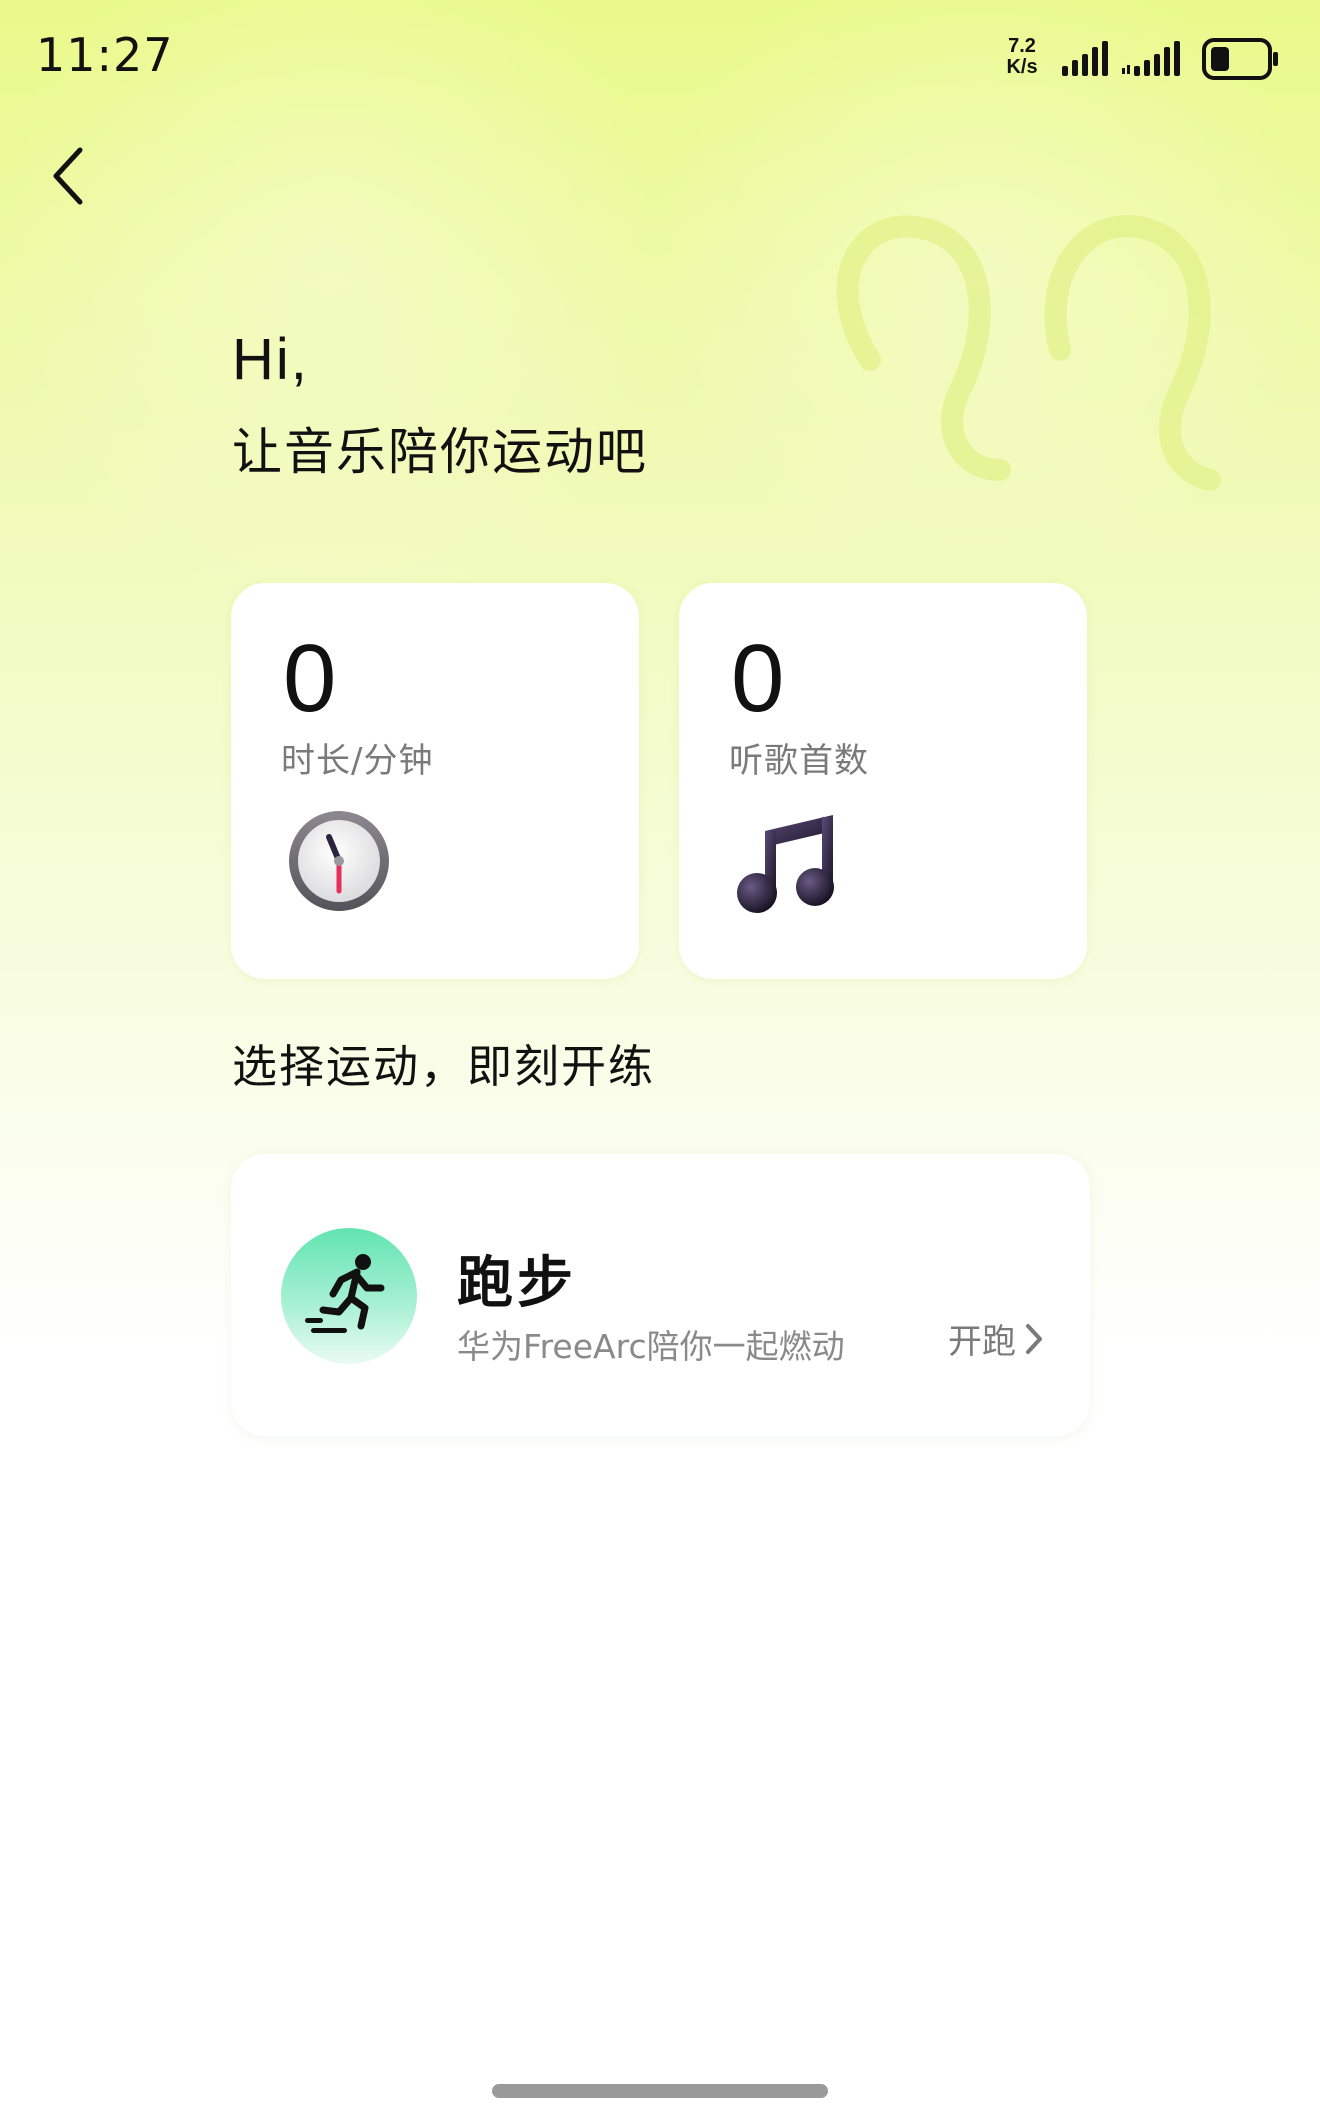 The width and height of the screenshot is (1320, 2120). Describe the element at coordinates (357, 761) in the screenshot. I see `duration-label: 时长/分钟` at that location.